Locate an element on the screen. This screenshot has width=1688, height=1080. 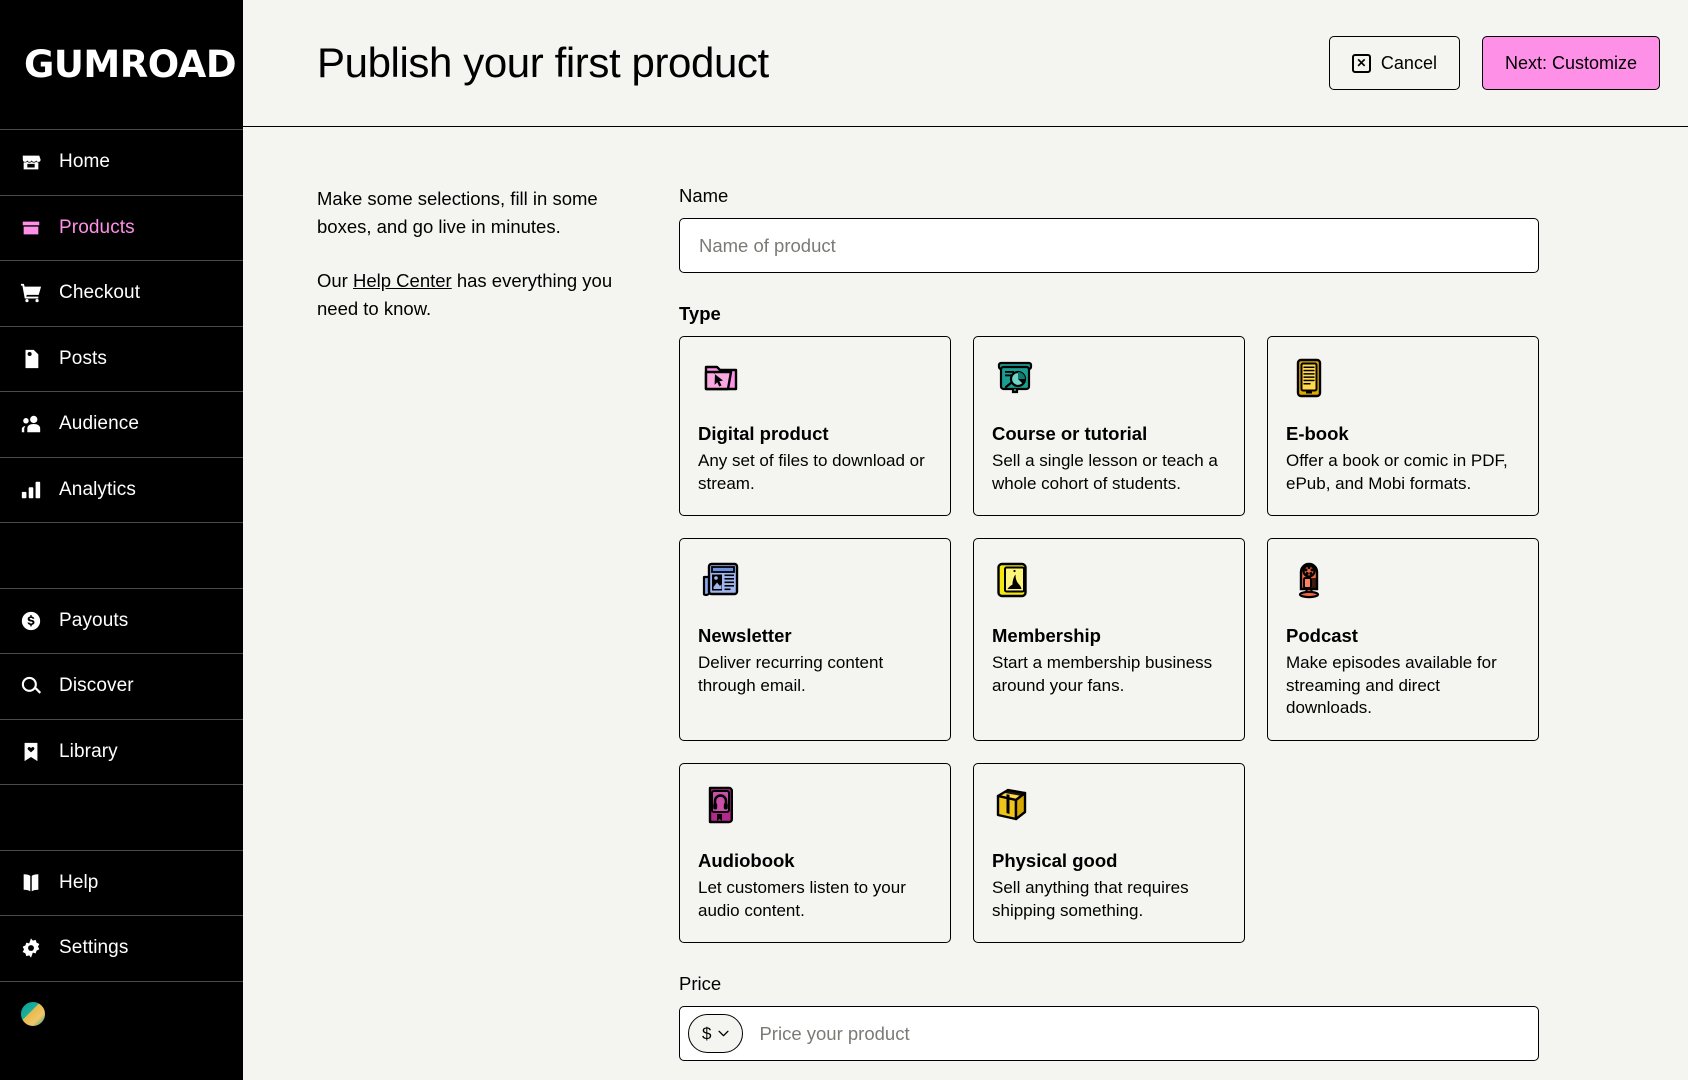
sidebar-item-audience: Audience is located at coordinates (121, 425).